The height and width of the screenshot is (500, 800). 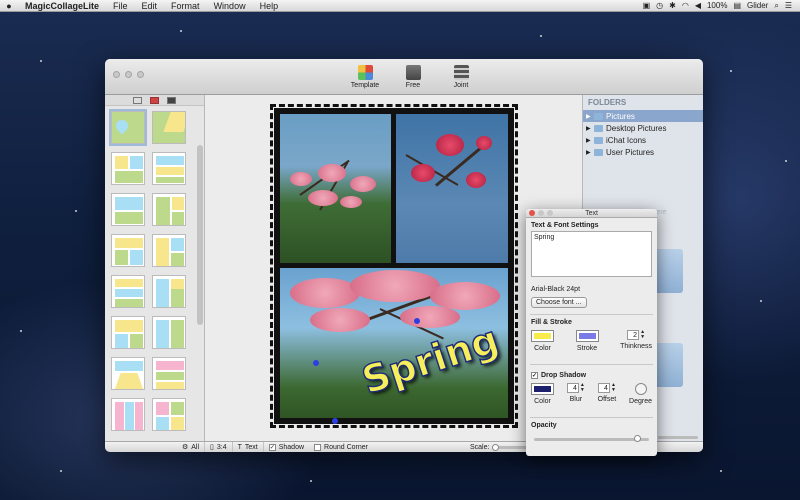 I want to click on all-filter: All, so click(x=195, y=447).